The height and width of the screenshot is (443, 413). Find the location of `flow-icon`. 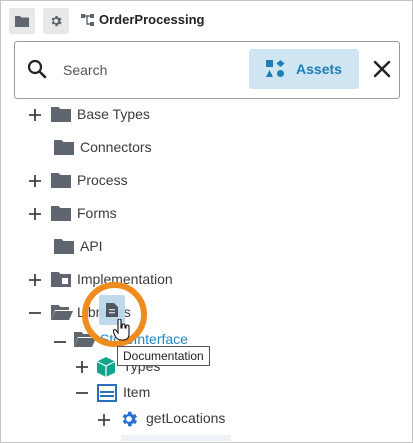

flow-icon is located at coordinates (87, 19).